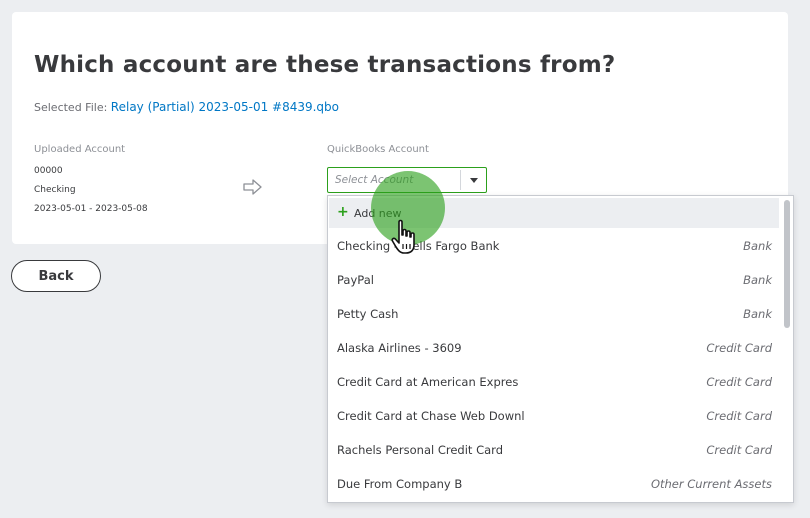 The width and height of the screenshot is (810, 518). What do you see at coordinates (554, 279) in the screenshot?
I see `account-option: PayPal Bank` at bounding box center [554, 279].